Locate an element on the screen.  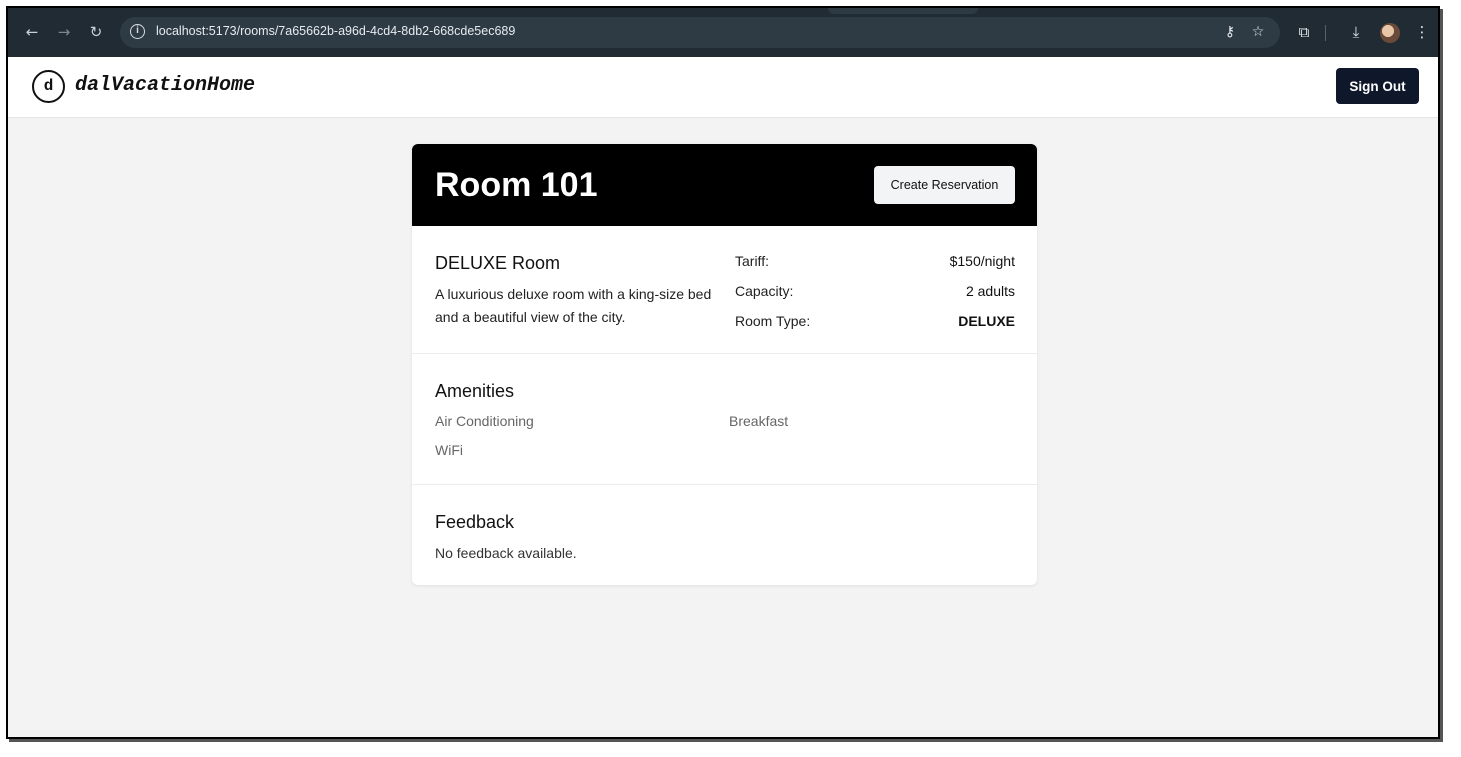
sign-out-button: Sign Out is located at coordinates (1377, 86).